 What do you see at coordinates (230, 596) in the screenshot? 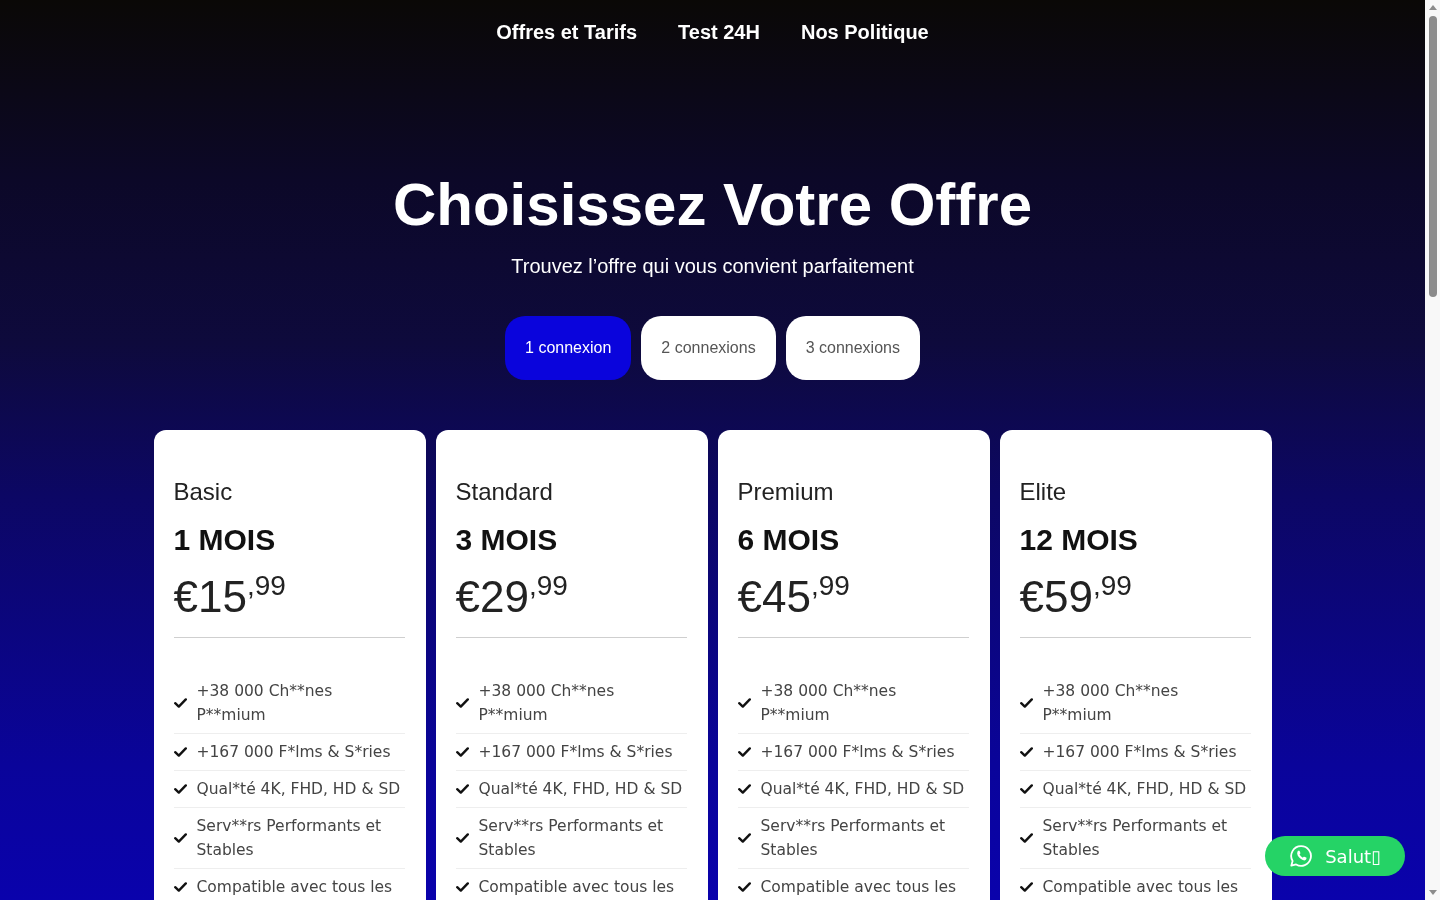
I see `plan-price: €15$^{,99}$` at bounding box center [230, 596].